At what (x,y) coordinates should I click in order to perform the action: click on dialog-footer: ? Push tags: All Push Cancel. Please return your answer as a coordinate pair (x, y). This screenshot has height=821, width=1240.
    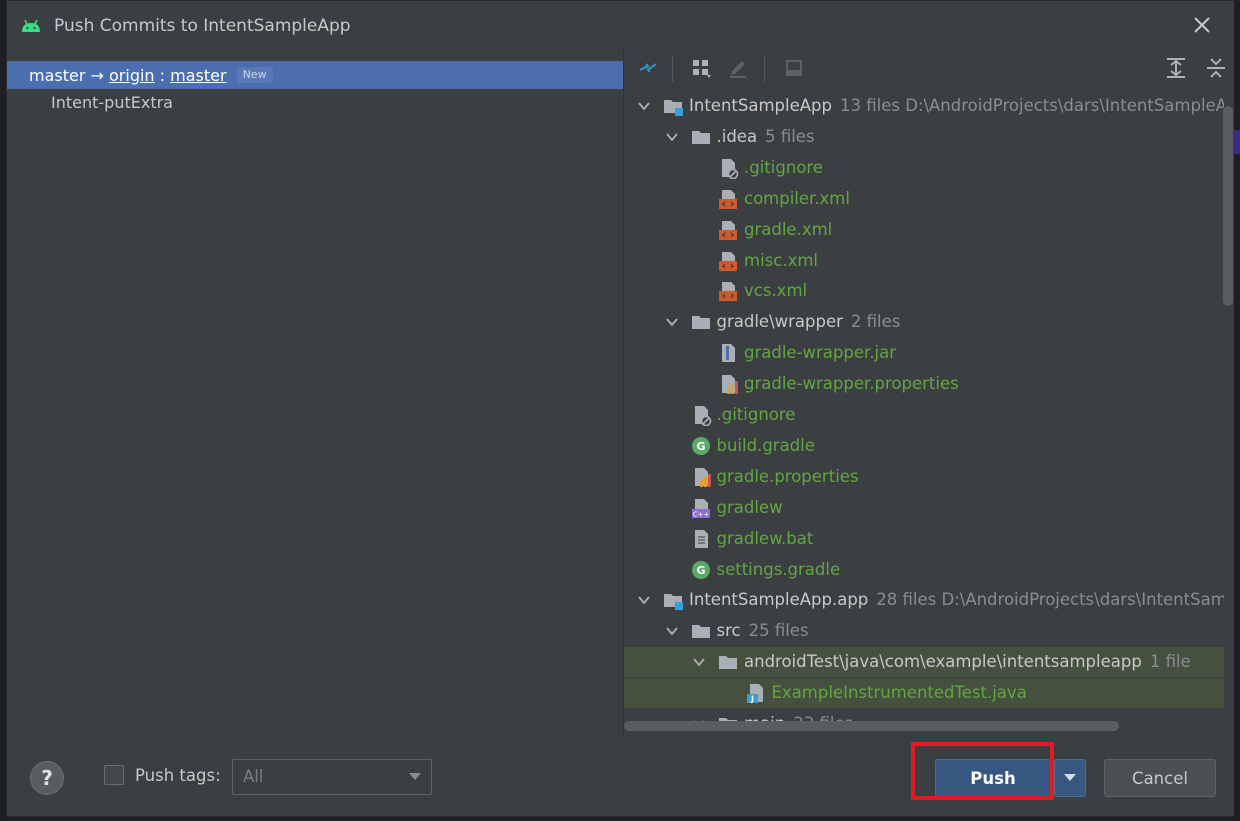
    Looking at the image, I should click on (621, 776).